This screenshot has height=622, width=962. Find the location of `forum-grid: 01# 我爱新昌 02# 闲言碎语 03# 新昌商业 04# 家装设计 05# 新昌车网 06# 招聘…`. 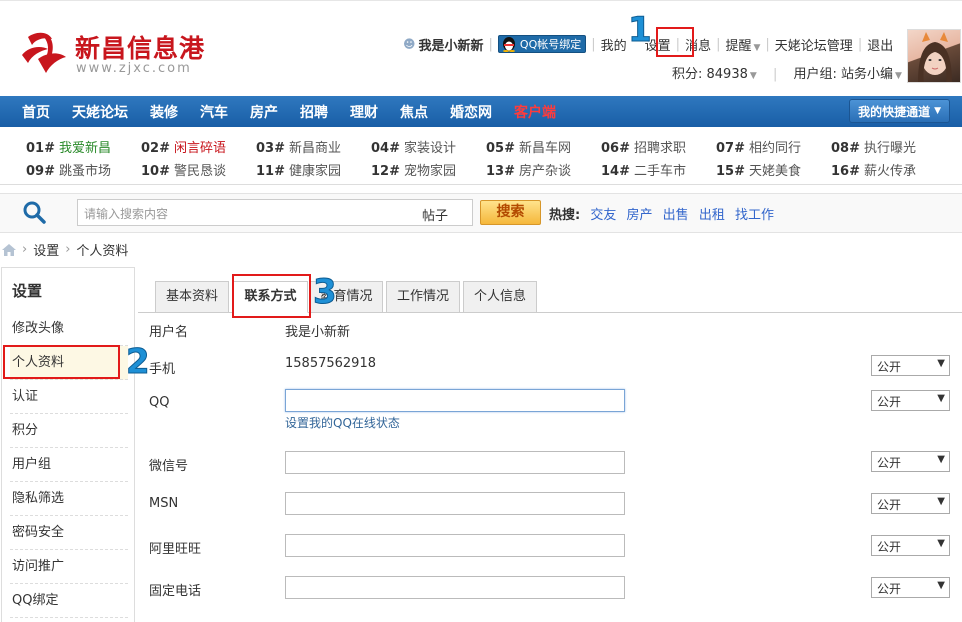

forum-grid: 01# 我爱新昌 02# 闲言碎语 03# 新昌商业 04# 家装设计 05# 新昌车网 06# 招聘… is located at coordinates (481, 156).